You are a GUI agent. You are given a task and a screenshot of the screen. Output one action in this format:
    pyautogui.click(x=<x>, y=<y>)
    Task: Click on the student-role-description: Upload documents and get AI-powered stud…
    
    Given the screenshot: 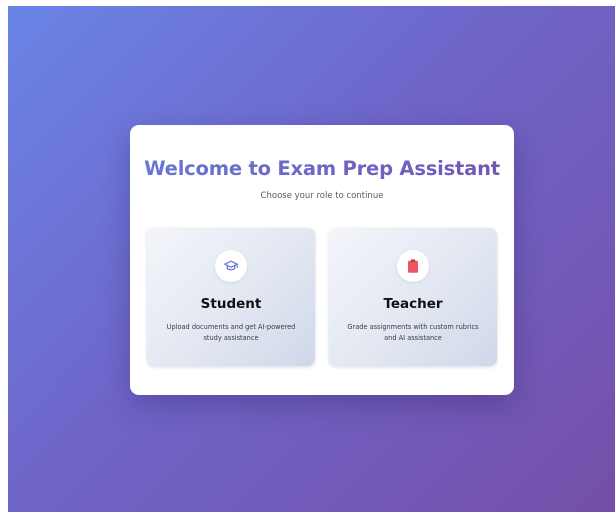 What is the action you would take?
    pyautogui.click(x=231, y=332)
    